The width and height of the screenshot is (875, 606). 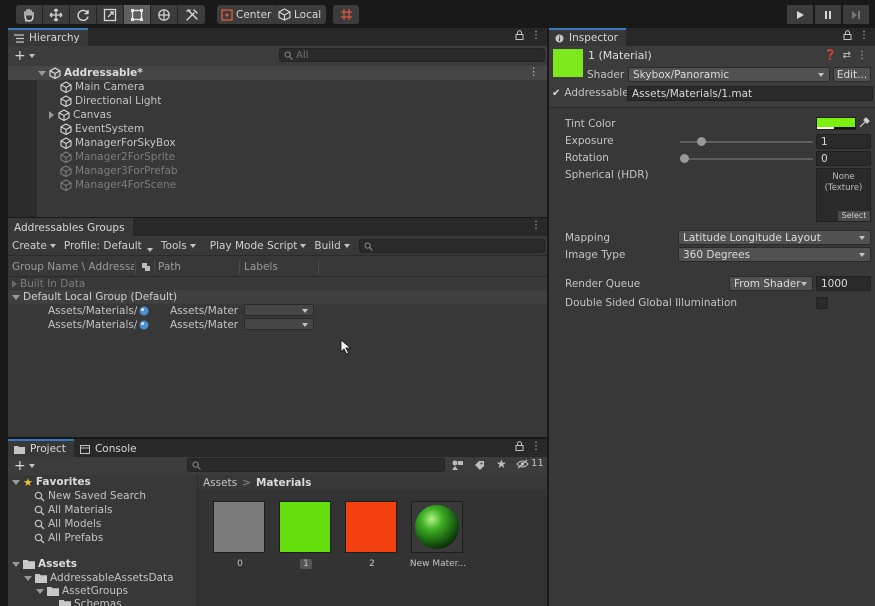 I want to click on pivot-center-icon, so click(x=227, y=14).